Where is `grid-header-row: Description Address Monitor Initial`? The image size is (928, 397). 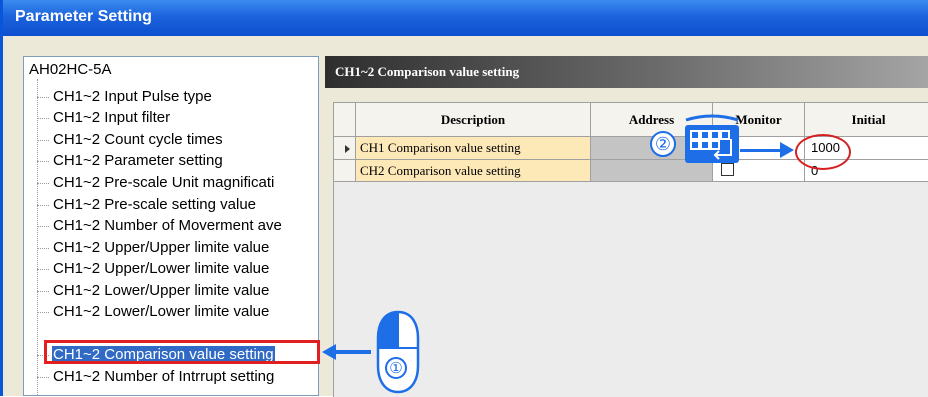 grid-header-row: Description Address Monitor Initial is located at coordinates (631, 120).